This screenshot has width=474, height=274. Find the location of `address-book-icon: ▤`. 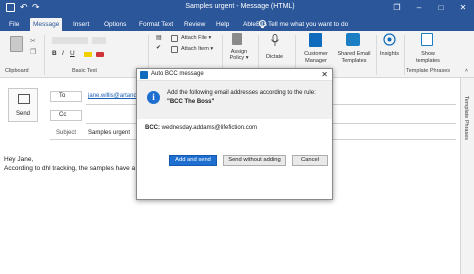

address-book-icon: ▤ is located at coordinates (159, 37).